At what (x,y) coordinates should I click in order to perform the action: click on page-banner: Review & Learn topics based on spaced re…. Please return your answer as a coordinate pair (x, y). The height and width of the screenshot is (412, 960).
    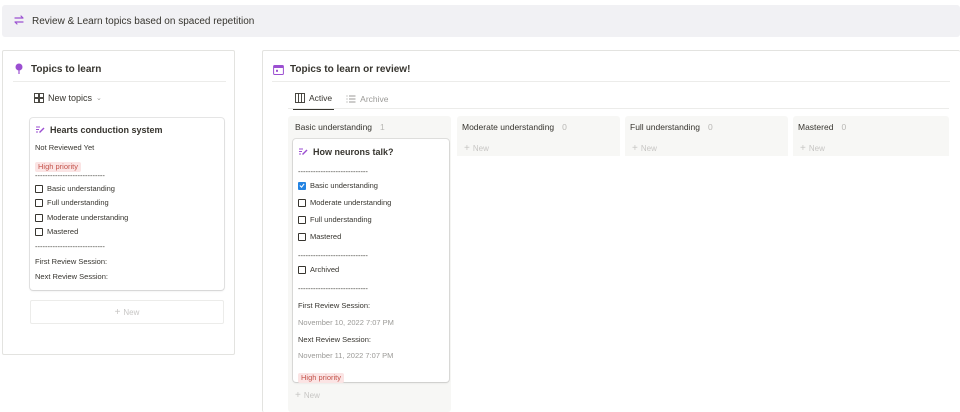
    Looking at the image, I should click on (481, 21).